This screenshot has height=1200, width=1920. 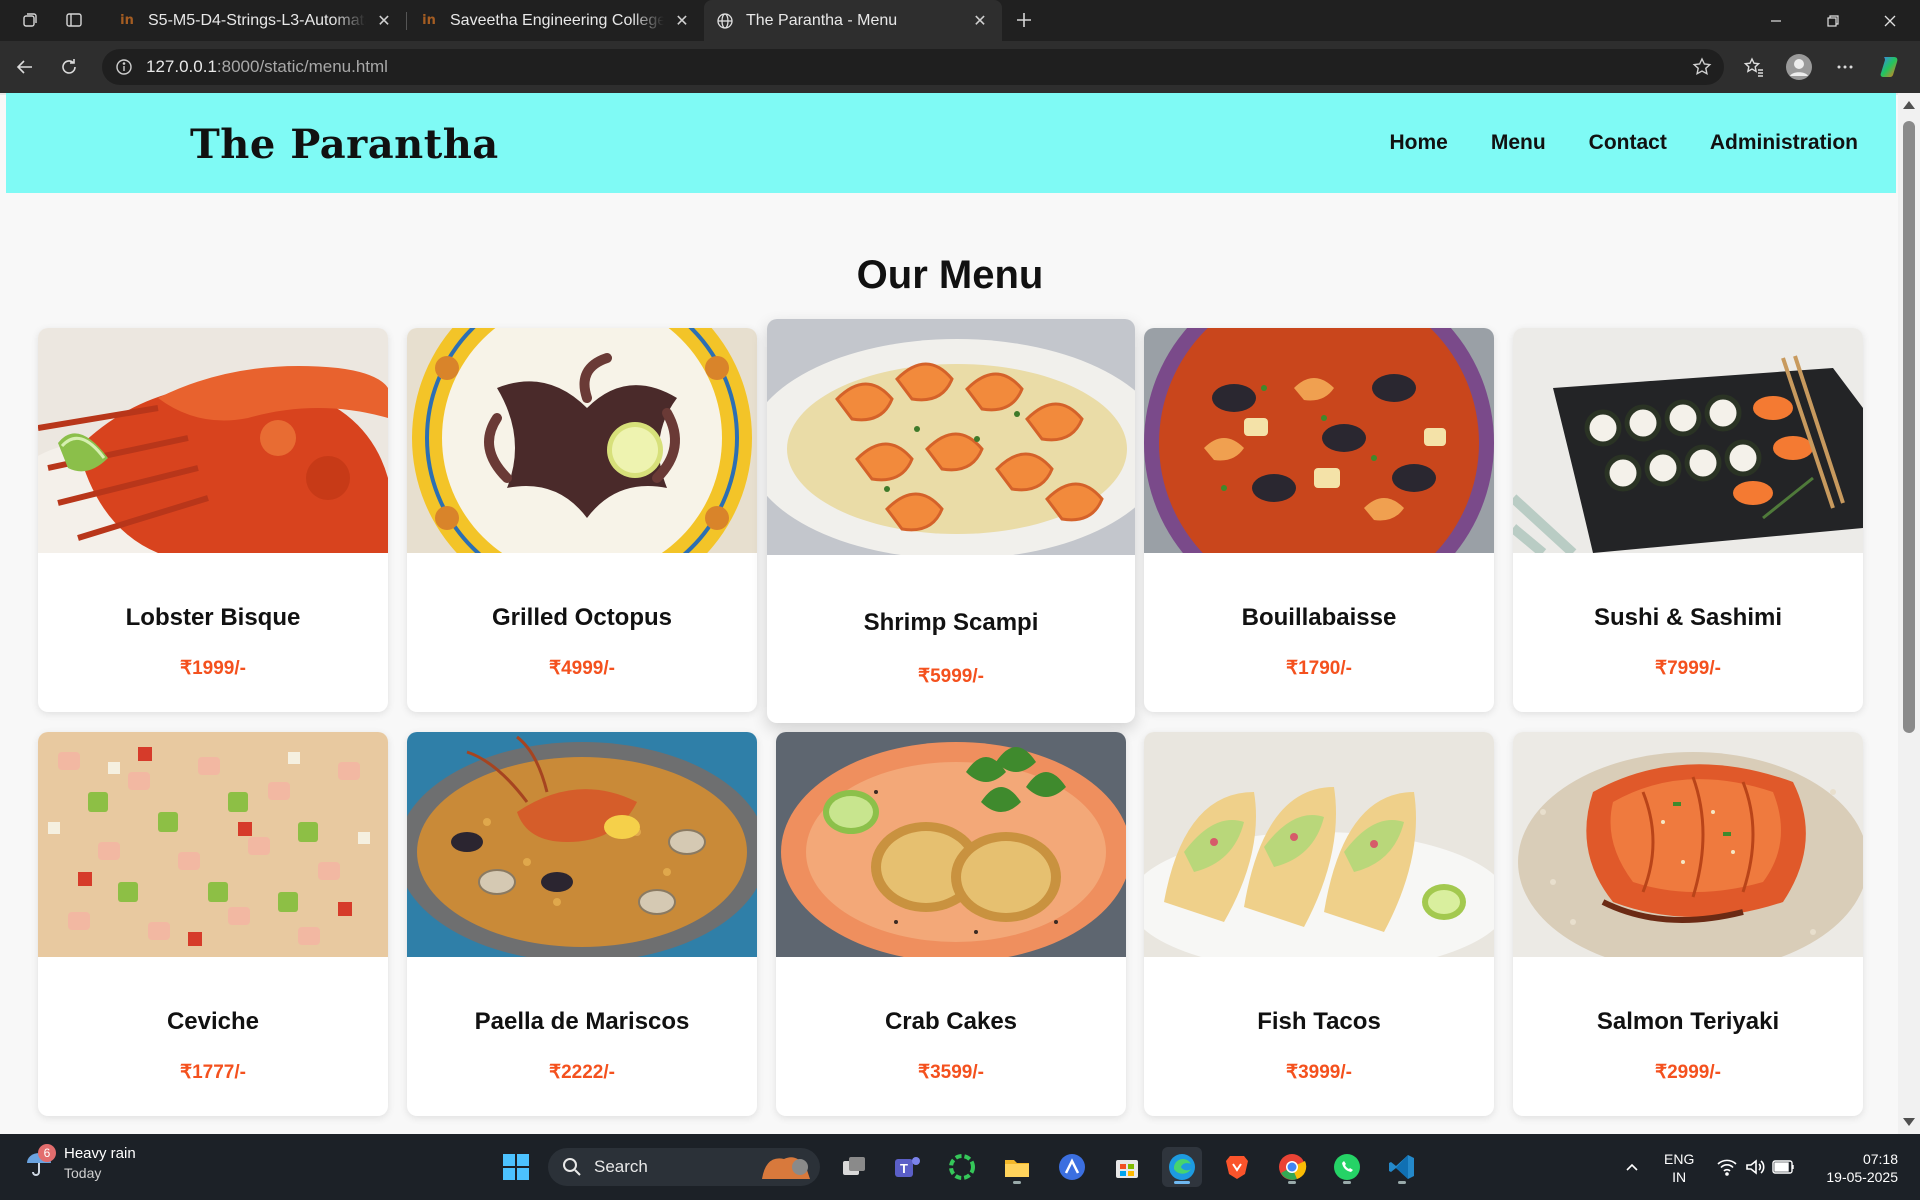 What do you see at coordinates (69, 67) in the screenshot?
I see `refresh-icon` at bounding box center [69, 67].